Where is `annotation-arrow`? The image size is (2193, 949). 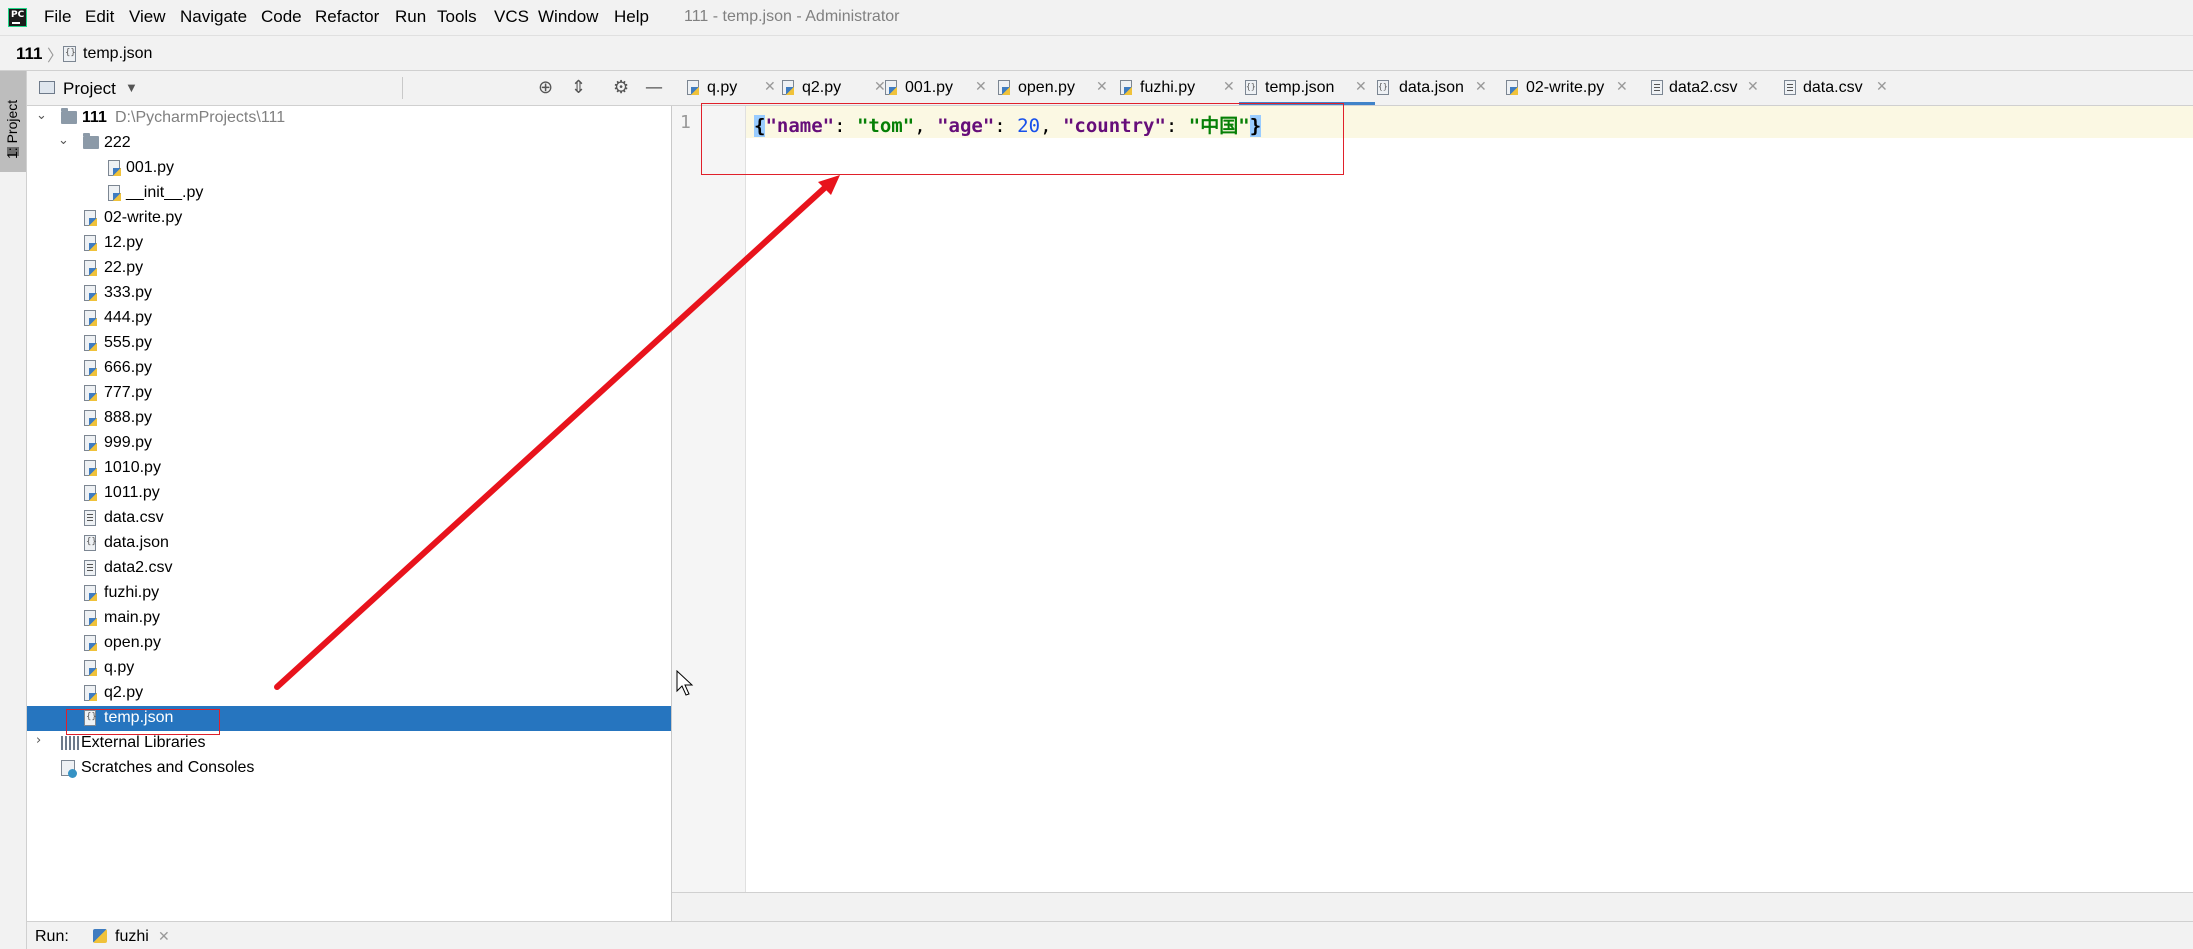 annotation-arrow is located at coordinates (557, 432).